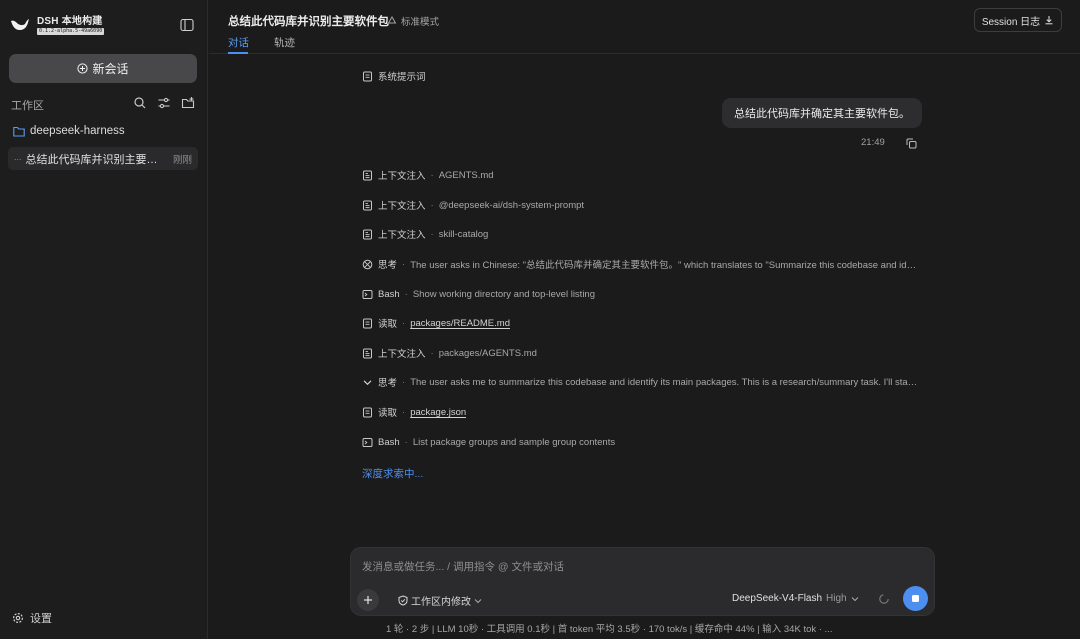 This screenshot has height=639, width=1080. I want to click on event-row: 上下文注入 · AGENTS.md, so click(428, 175).